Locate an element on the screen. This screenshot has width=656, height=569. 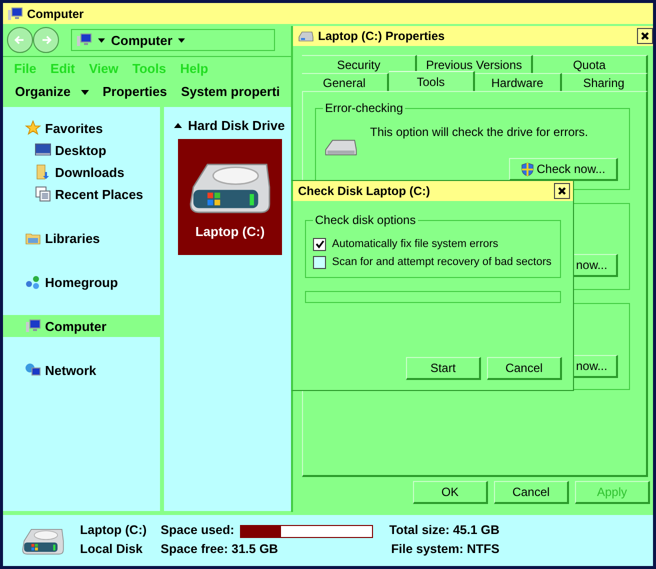
folder-arrow-icon is located at coordinates (43, 172).